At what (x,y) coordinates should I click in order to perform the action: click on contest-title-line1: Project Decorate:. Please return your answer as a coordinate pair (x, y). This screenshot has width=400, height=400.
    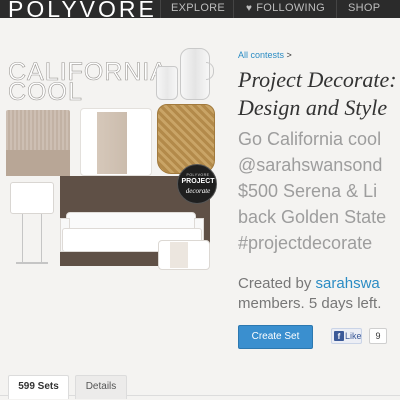
    Looking at the image, I should click on (317, 79).